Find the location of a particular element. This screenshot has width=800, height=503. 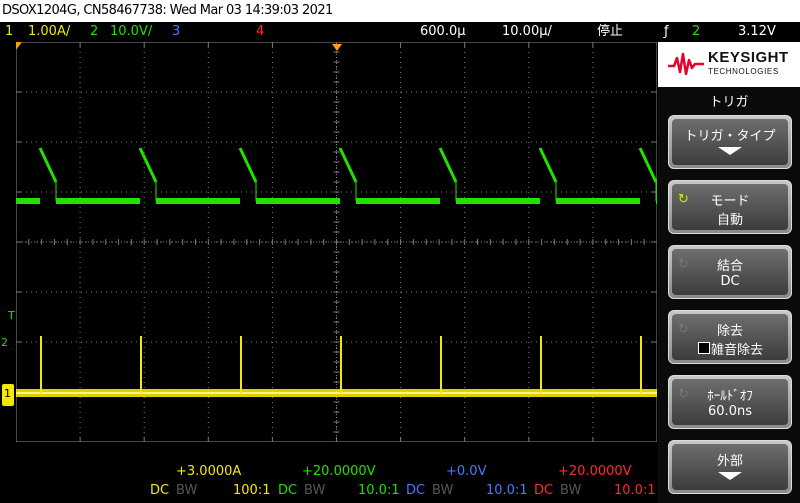

mode-label: モード is located at coordinates (730, 201).